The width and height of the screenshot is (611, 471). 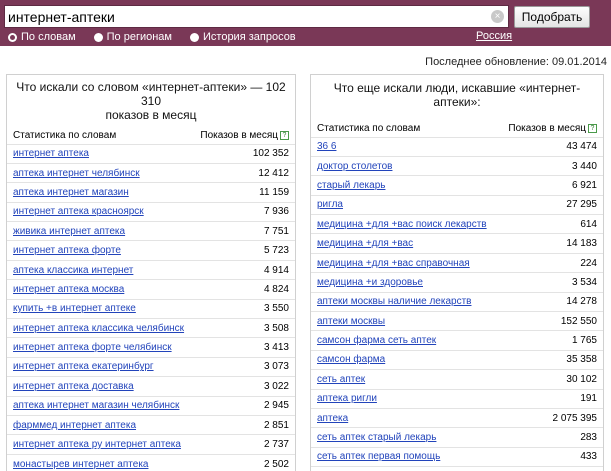 I want to click on query-link: медицина +и здоровье, so click(x=370, y=282).